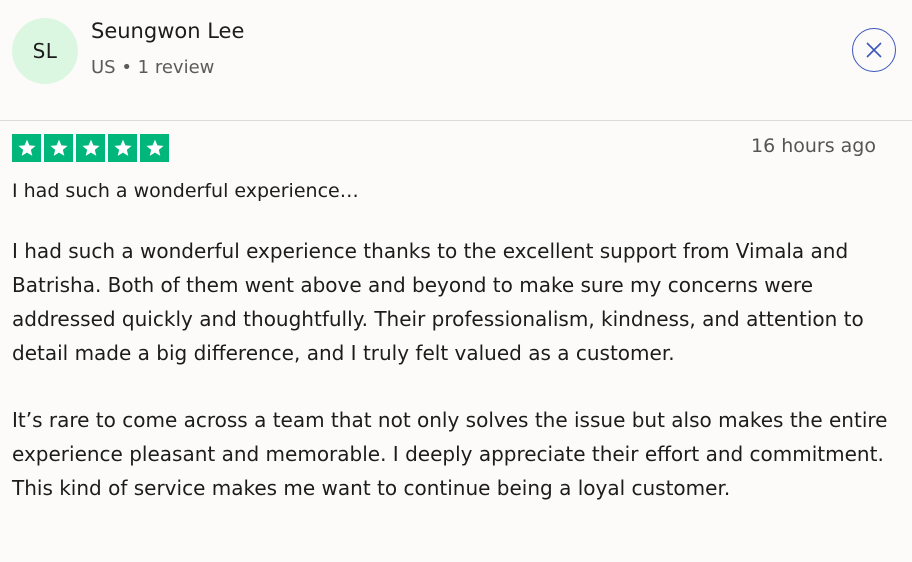  Describe the element at coordinates (456, 120) in the screenshot. I see `divider` at that location.